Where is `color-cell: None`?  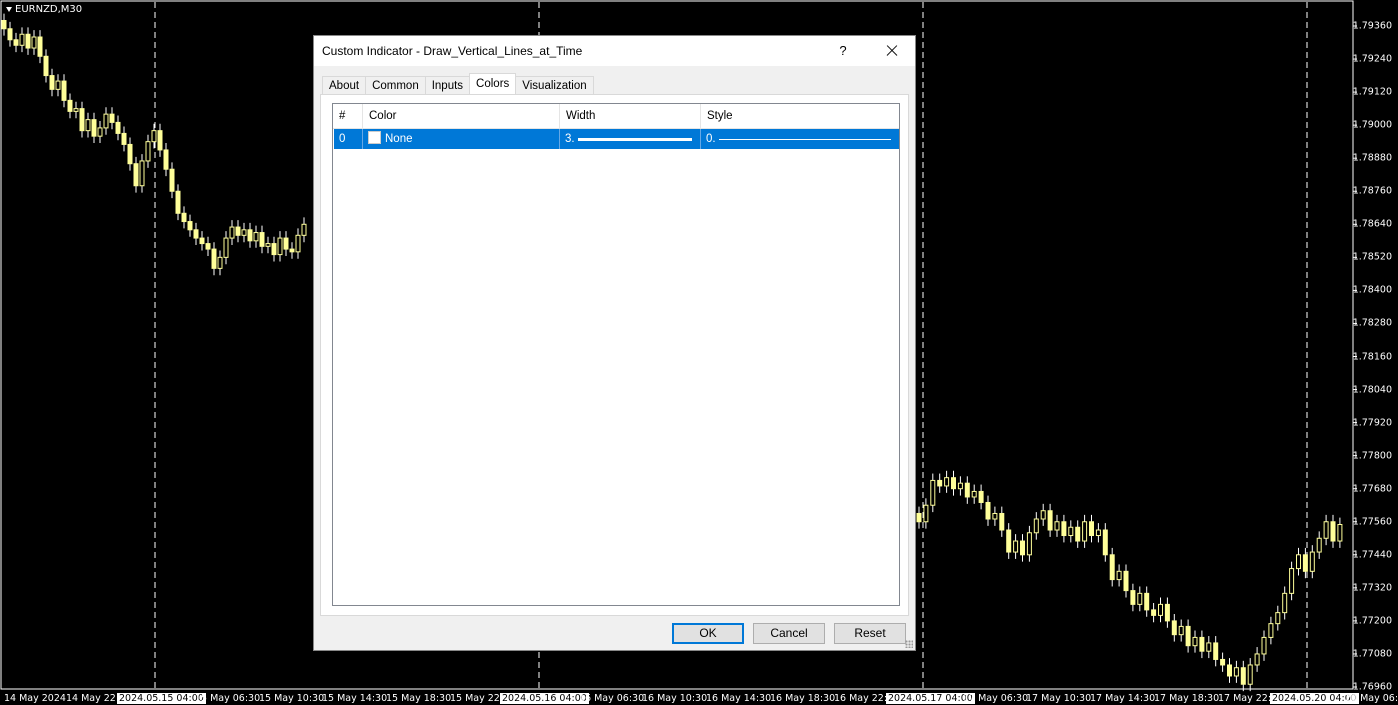
color-cell: None is located at coordinates (461, 139).